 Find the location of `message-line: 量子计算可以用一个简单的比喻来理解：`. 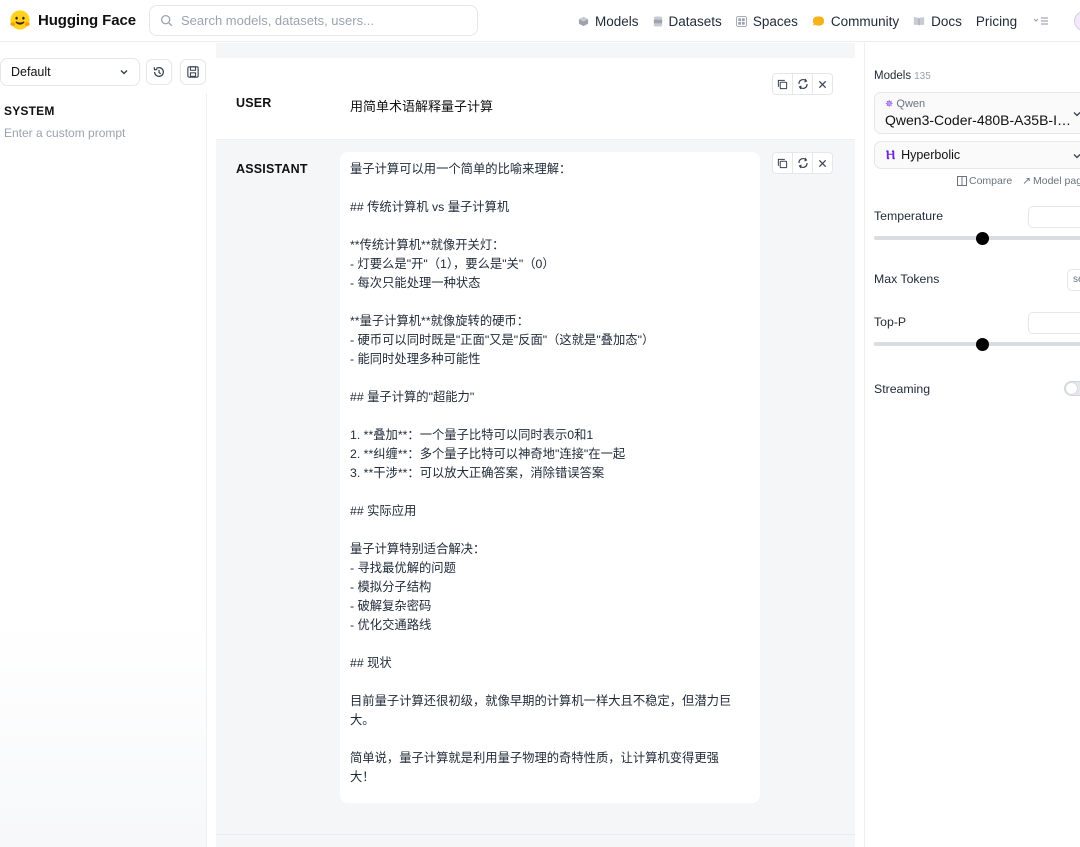

message-line: 量子计算可以用一个简单的比喻来理解： is located at coordinates (461, 169).